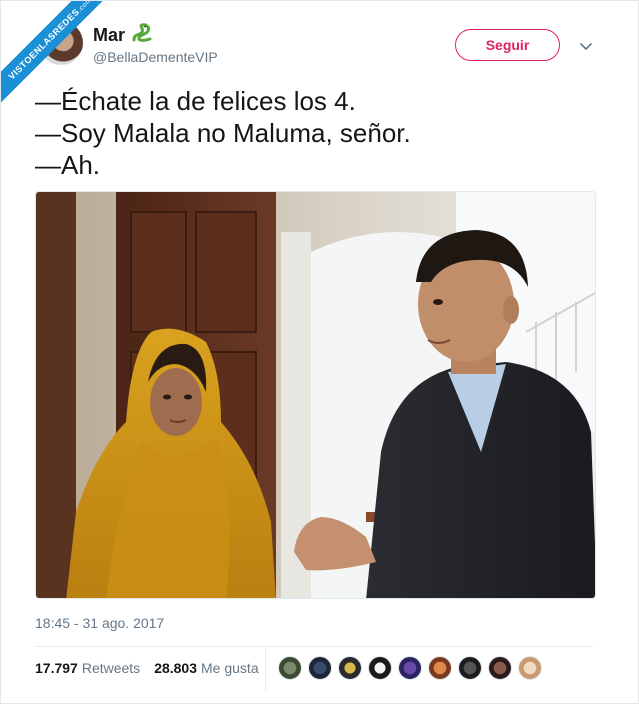 Image resolution: width=639 pixels, height=704 pixels. What do you see at coordinates (111, 668) in the screenshot?
I see `retweets-label: Retweets` at bounding box center [111, 668].